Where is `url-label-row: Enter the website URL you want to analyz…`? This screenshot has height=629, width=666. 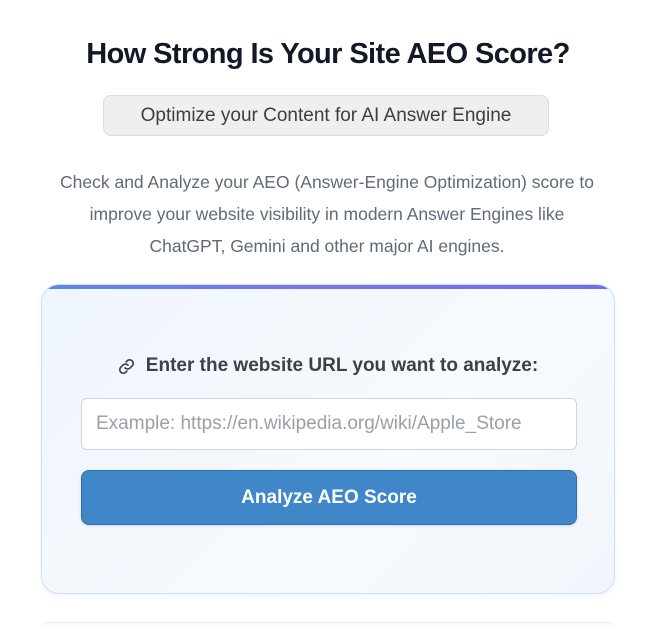 url-label-row: Enter the website URL you want to analyz… is located at coordinates (328, 366).